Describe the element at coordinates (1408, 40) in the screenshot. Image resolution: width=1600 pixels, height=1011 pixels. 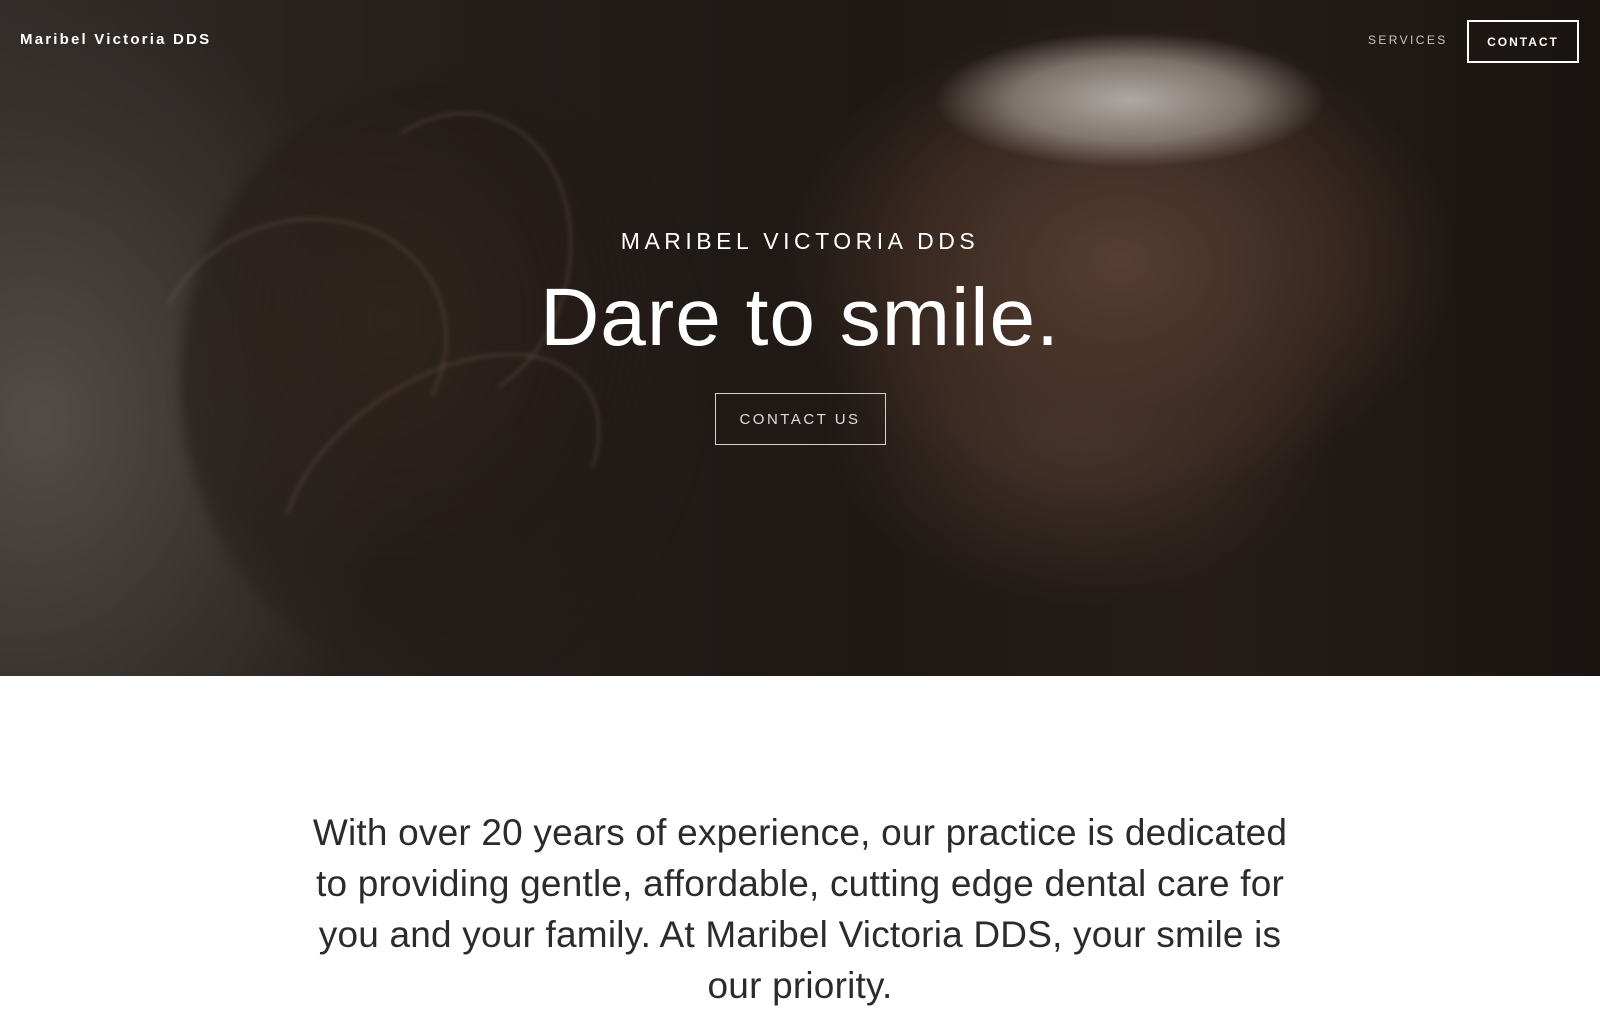
I see `nav-link-services: SERVICES` at that location.